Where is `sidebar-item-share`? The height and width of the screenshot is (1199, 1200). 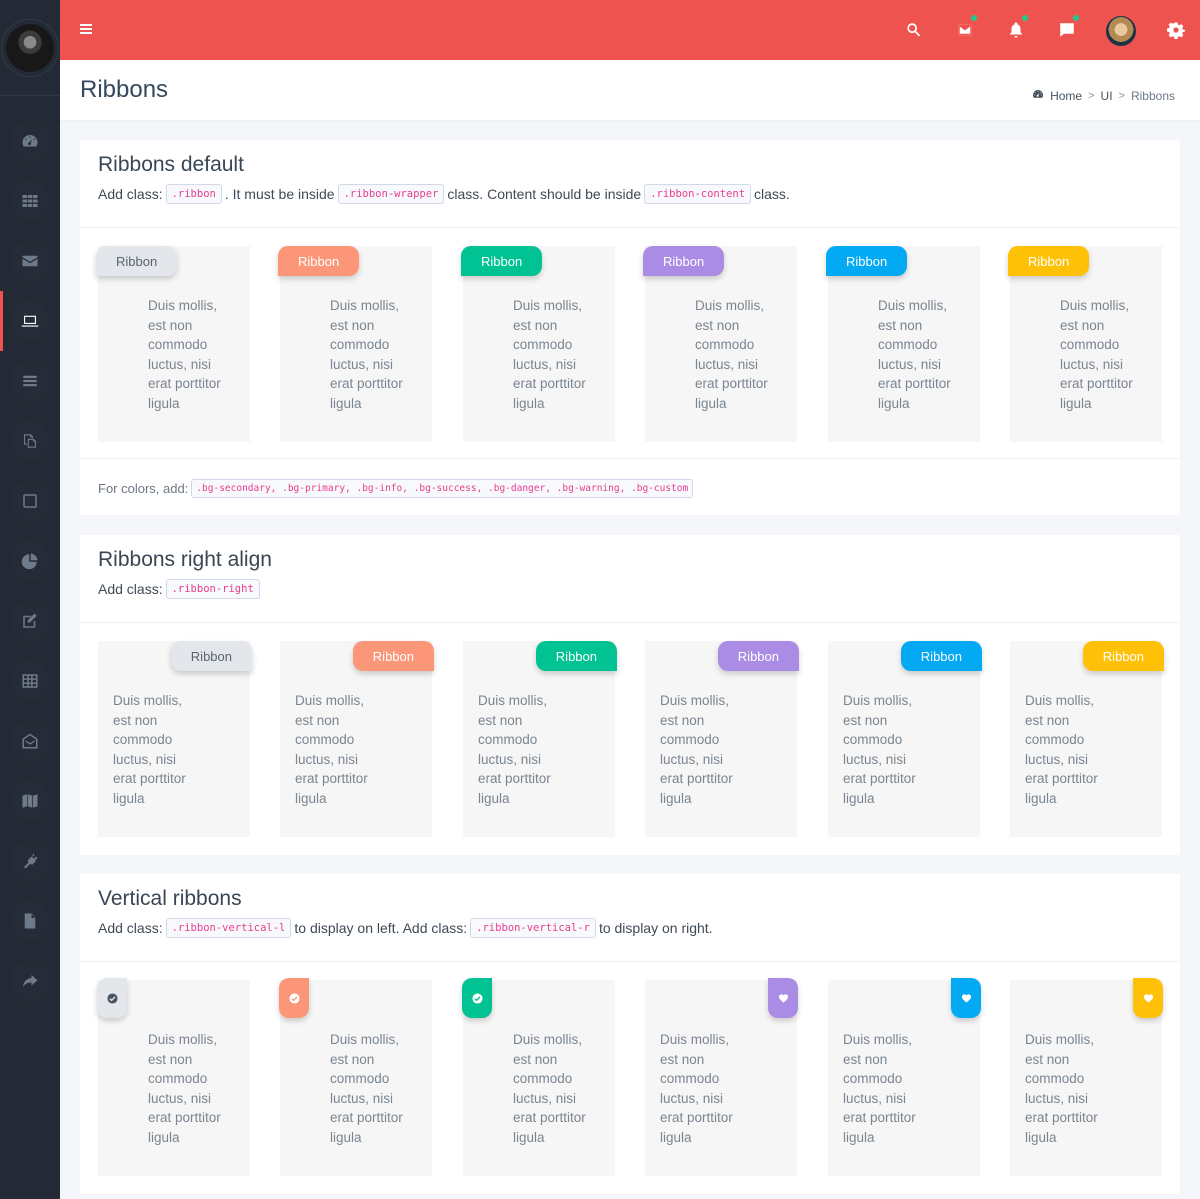 sidebar-item-share is located at coordinates (30, 981).